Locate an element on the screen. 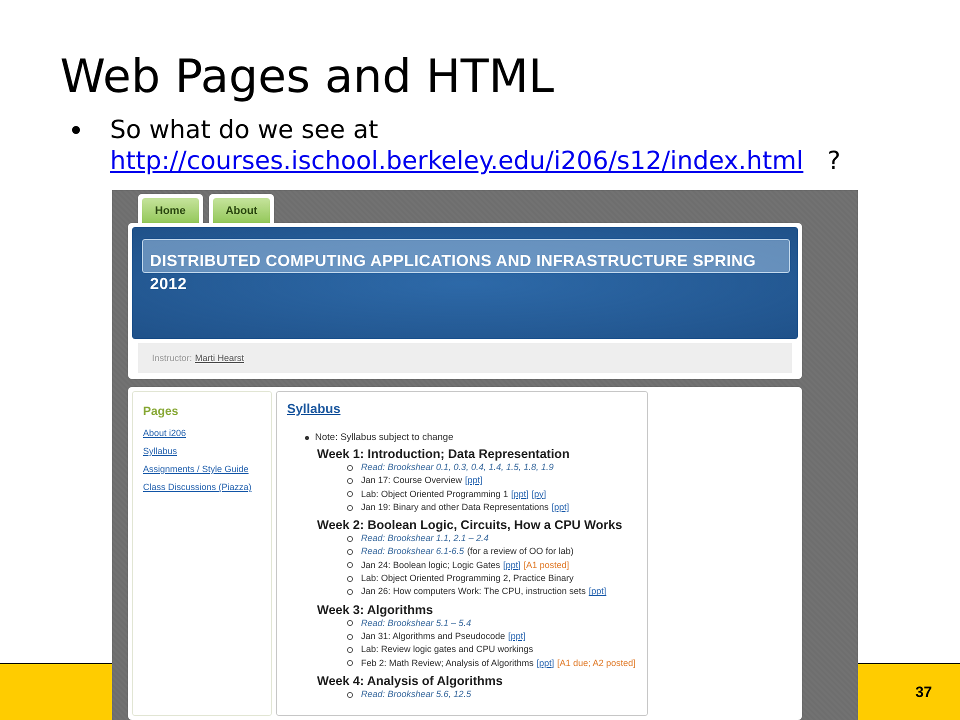  item-text: Lab: Review logic gates and CPU workings is located at coordinates (447, 649).